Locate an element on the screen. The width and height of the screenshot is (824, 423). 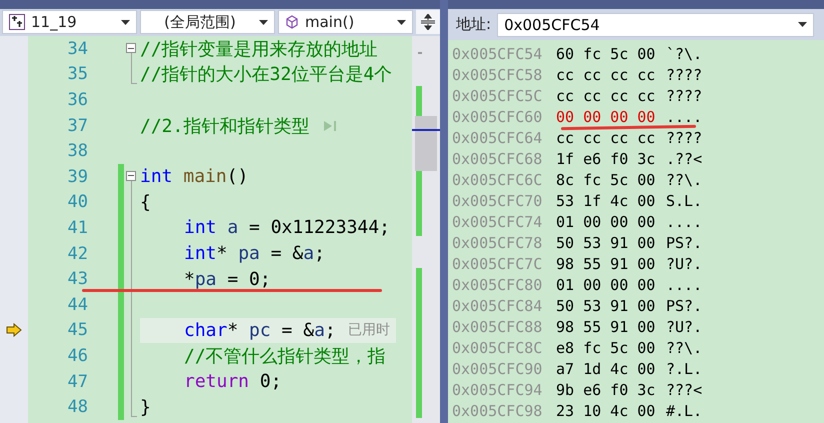
split-window-button is located at coordinates (428, 22).